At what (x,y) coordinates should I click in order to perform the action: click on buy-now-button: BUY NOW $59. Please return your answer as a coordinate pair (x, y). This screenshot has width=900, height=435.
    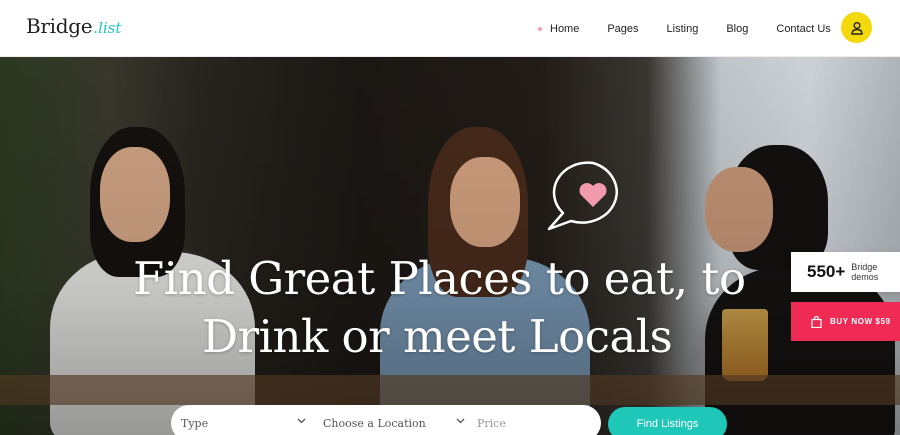
    Looking at the image, I should click on (845, 321).